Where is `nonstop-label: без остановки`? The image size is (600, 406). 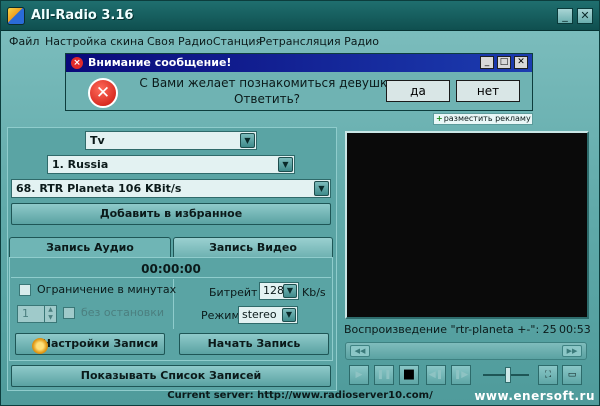
nonstop-label: без остановки is located at coordinates (123, 312).